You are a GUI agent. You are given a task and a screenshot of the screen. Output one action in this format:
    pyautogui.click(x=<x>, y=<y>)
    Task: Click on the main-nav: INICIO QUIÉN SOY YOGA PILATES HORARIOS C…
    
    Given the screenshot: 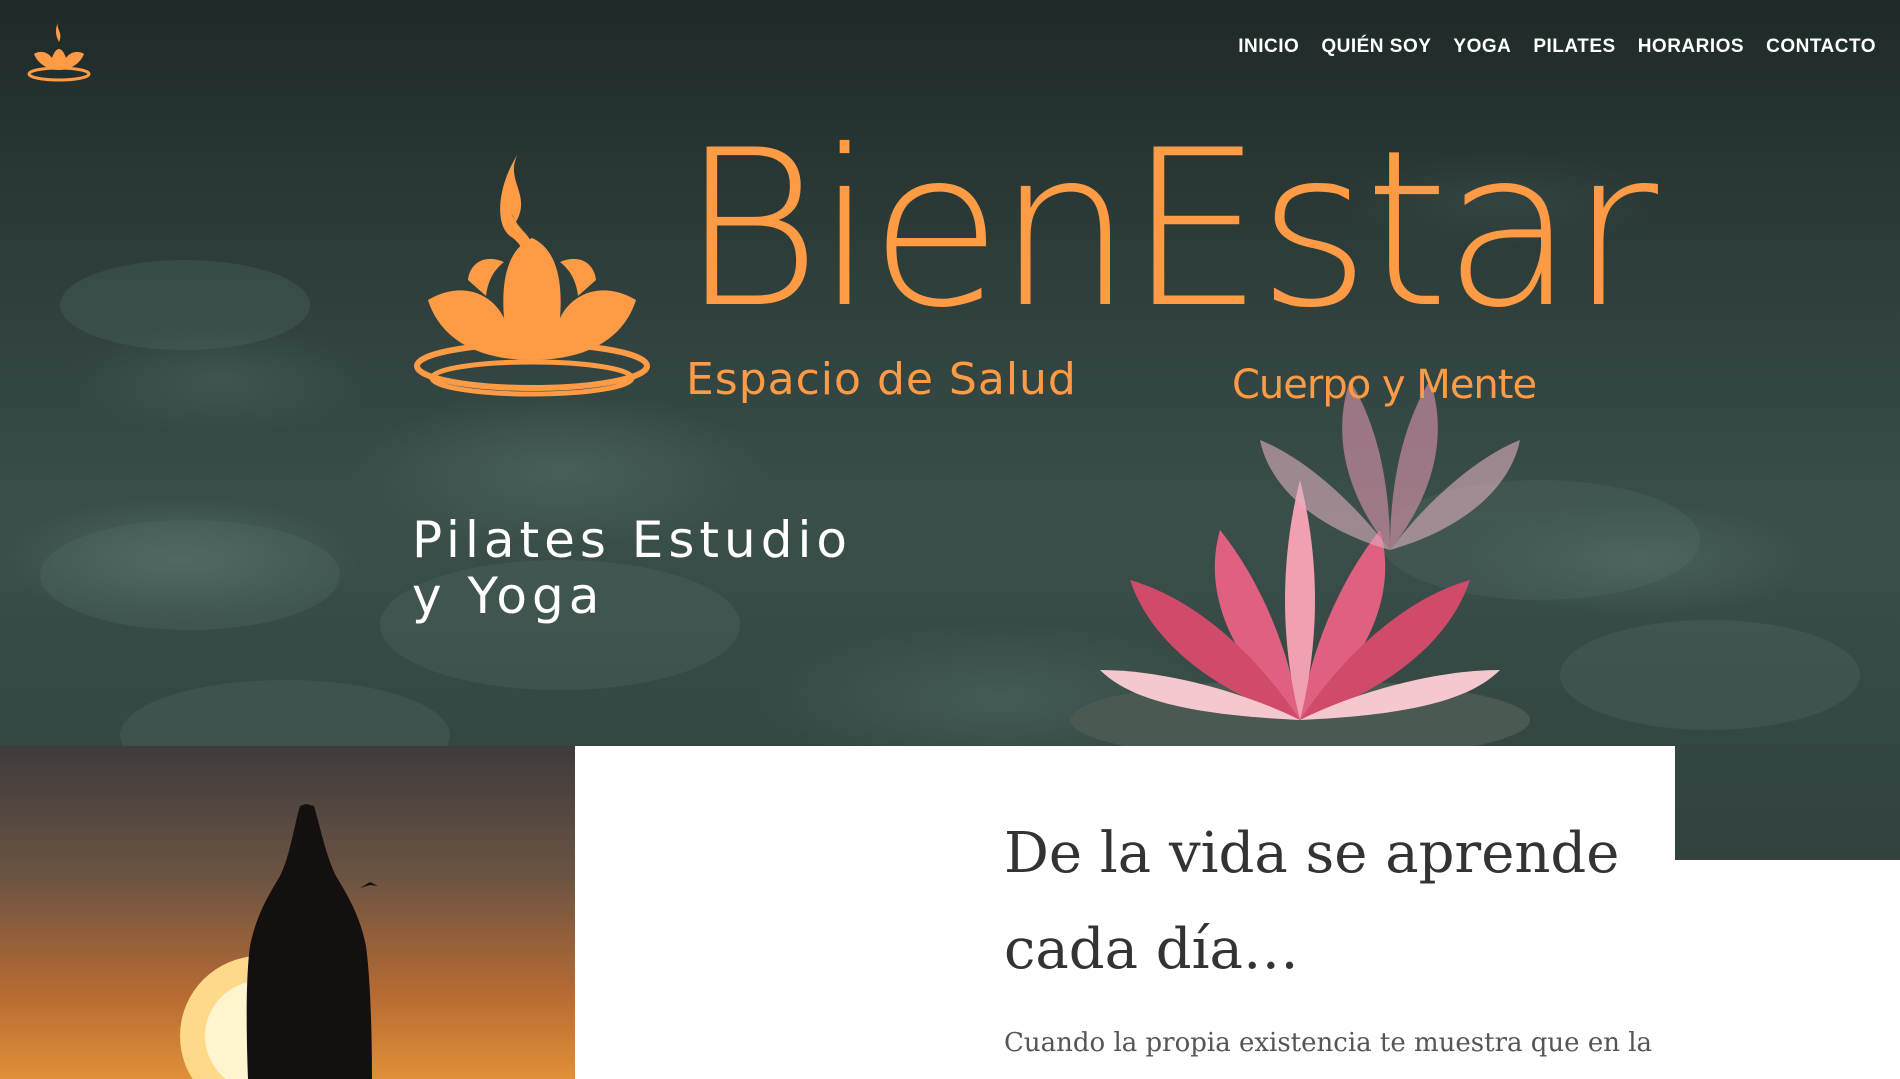 What is the action you would take?
    pyautogui.click(x=1557, y=47)
    